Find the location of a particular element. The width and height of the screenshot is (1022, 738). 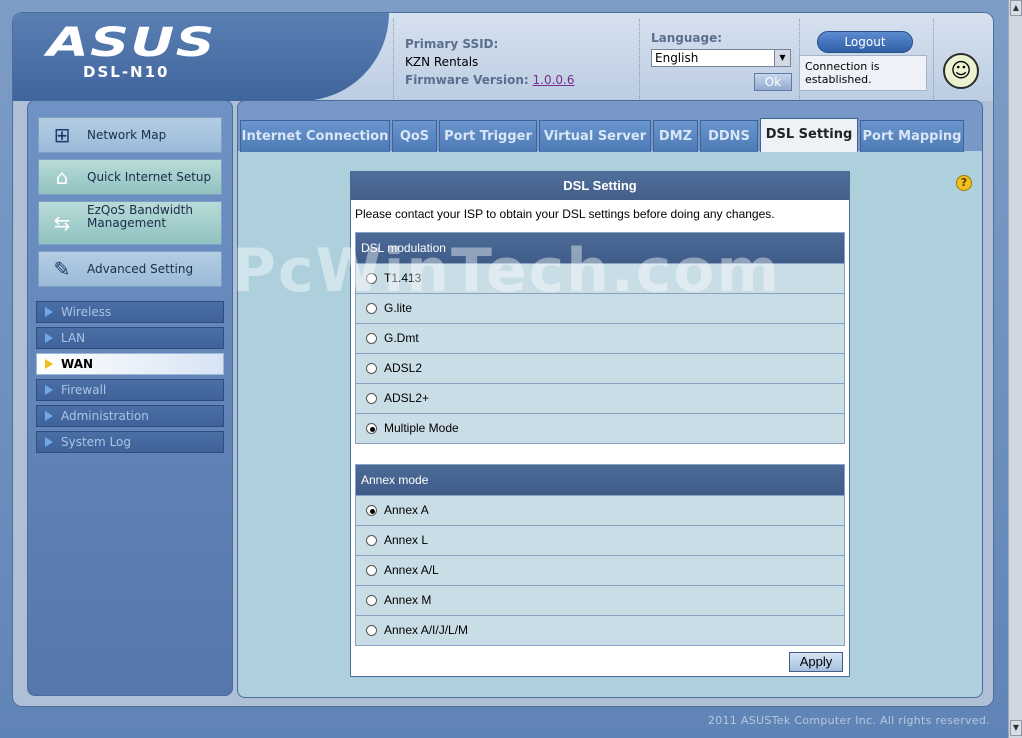

sidebar-item-label: Advanced Setting is located at coordinates (140, 269).